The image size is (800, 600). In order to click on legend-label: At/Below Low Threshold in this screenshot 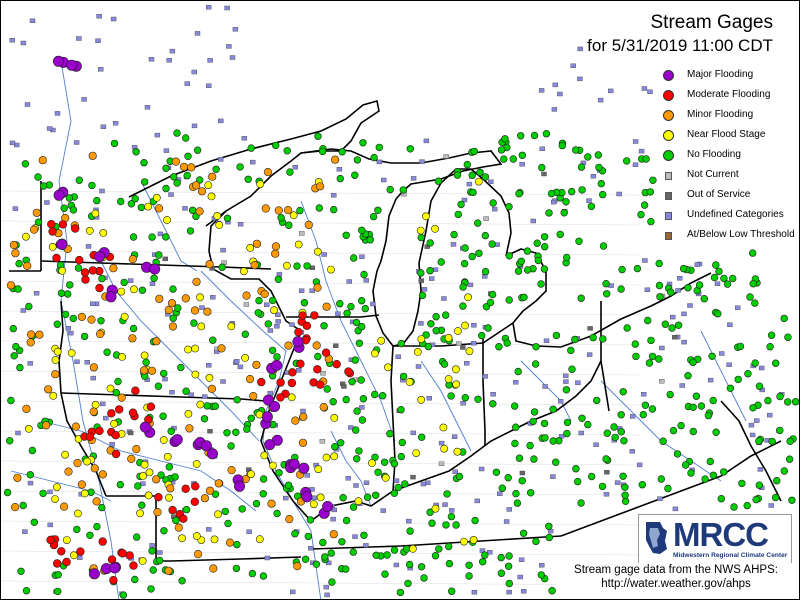, I will do `click(741, 234)`.